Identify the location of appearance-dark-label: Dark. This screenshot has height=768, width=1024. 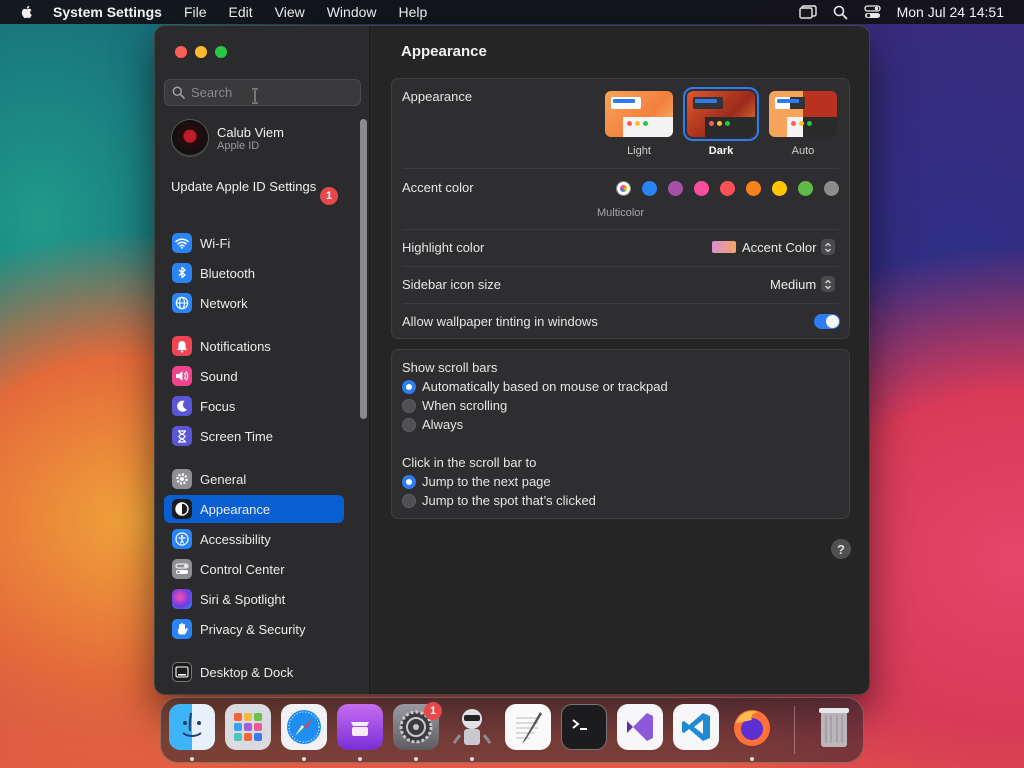
(721, 151).